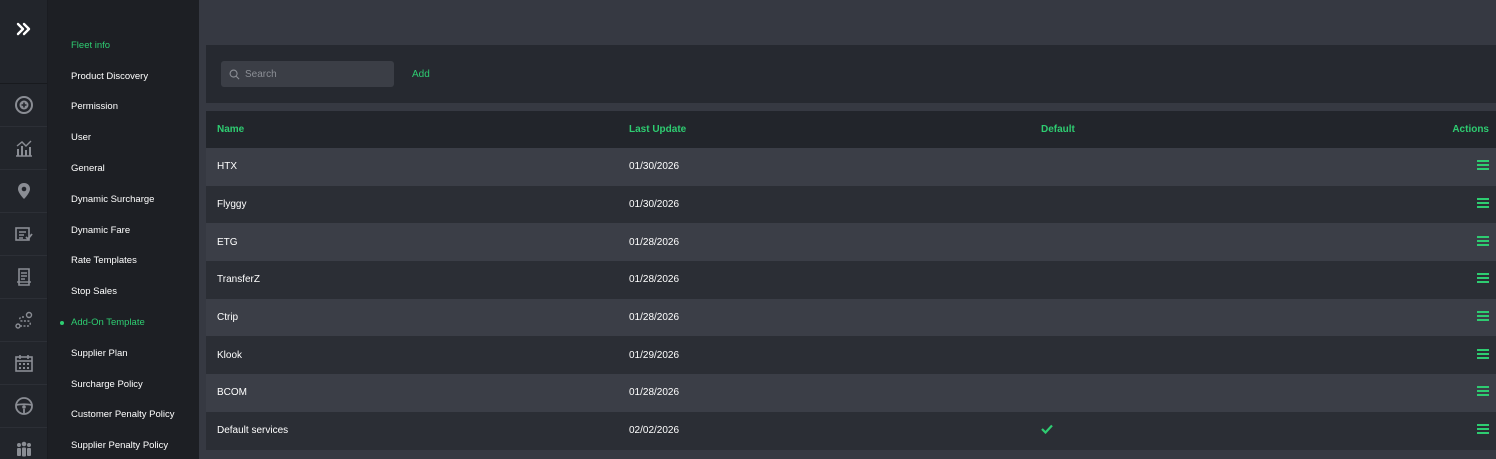  I want to click on sidebar-item-rate-templates: Rate Templates, so click(123, 261).